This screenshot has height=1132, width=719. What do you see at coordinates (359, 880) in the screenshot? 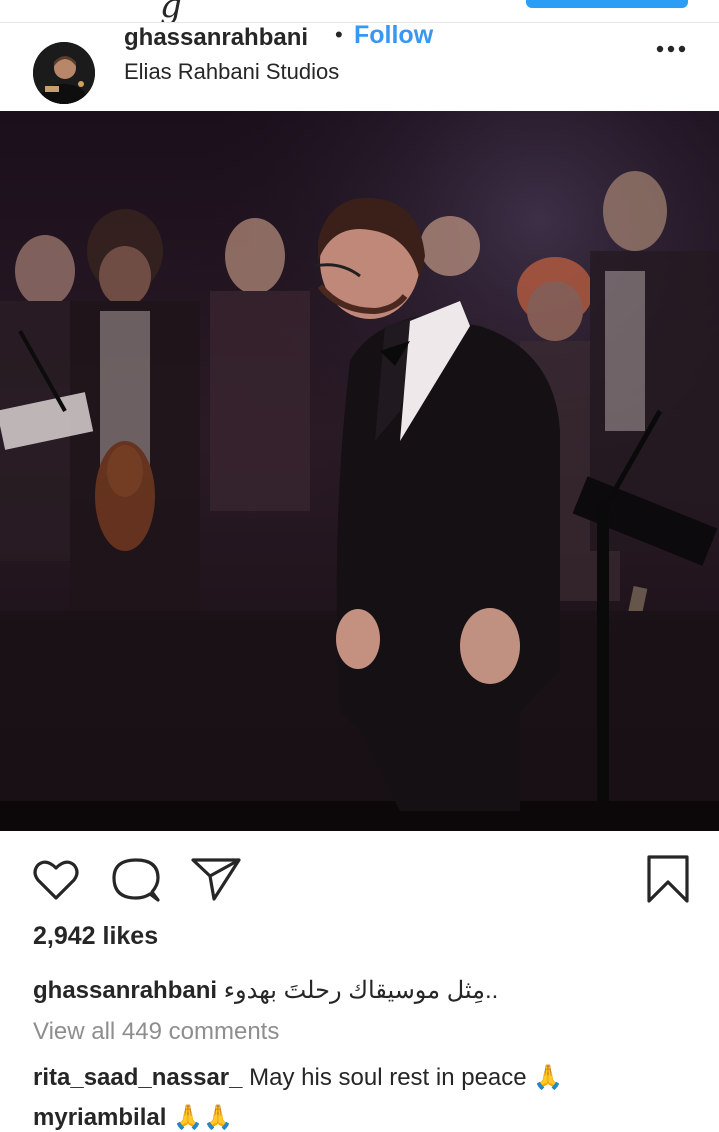
I see `post-actions` at bounding box center [359, 880].